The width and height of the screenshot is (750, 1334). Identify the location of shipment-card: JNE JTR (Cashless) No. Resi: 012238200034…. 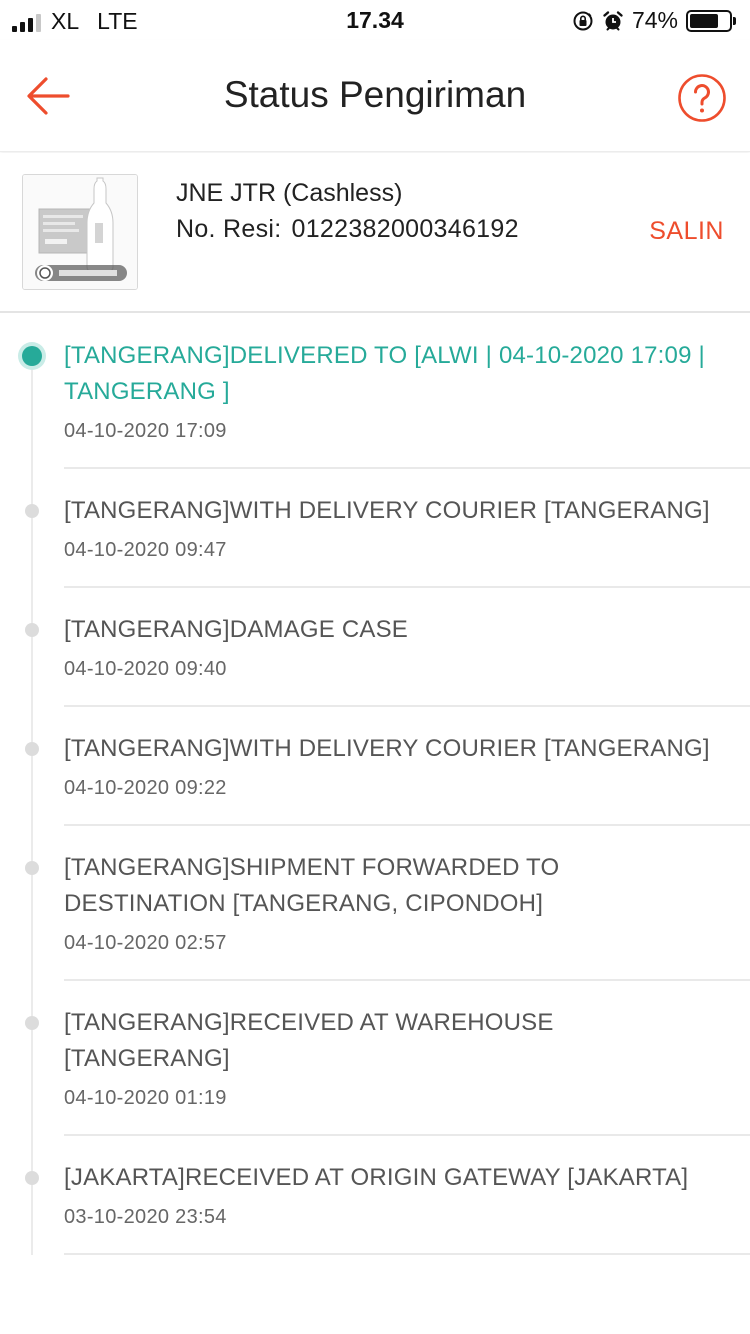
(375, 233).